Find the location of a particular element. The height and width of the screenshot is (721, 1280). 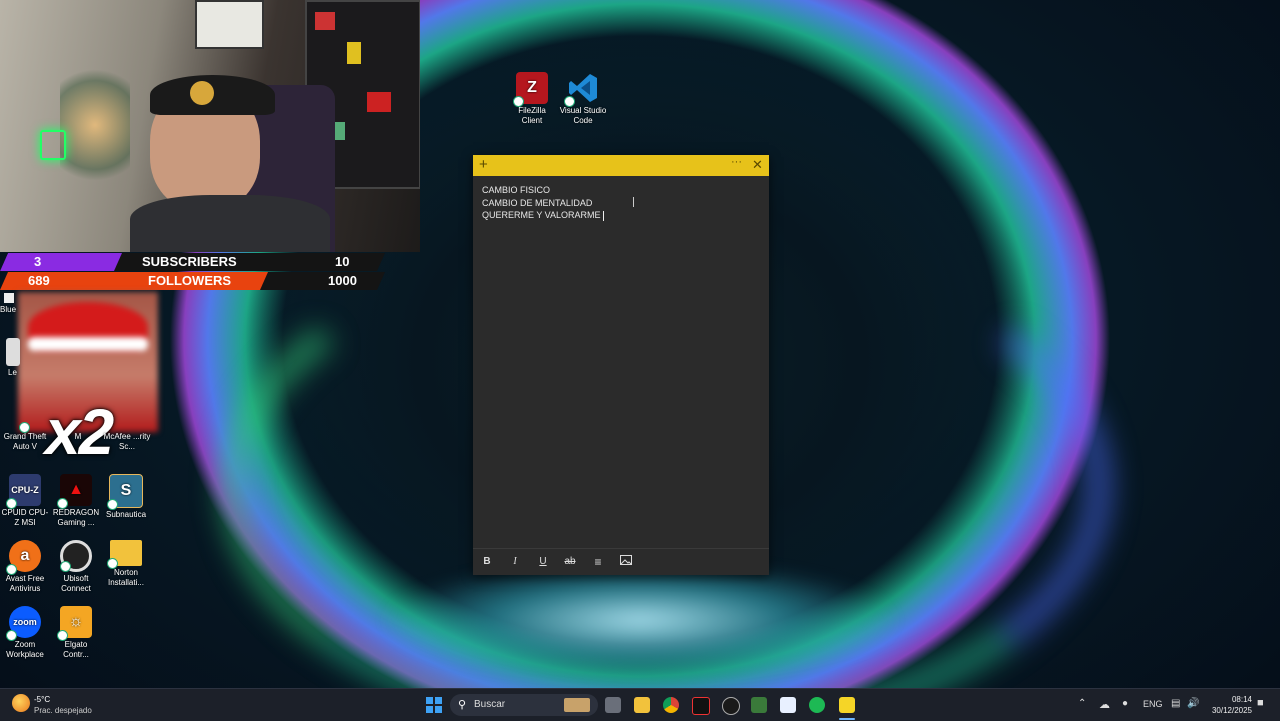

file-explorer-icon is located at coordinates (642, 705).